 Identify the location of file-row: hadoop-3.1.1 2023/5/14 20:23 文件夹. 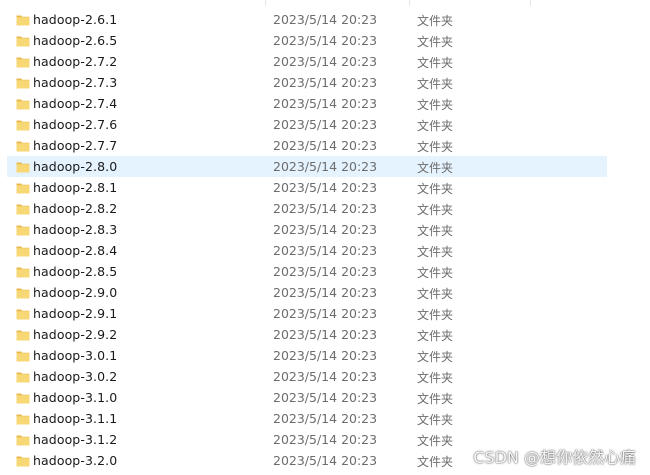
(307, 418).